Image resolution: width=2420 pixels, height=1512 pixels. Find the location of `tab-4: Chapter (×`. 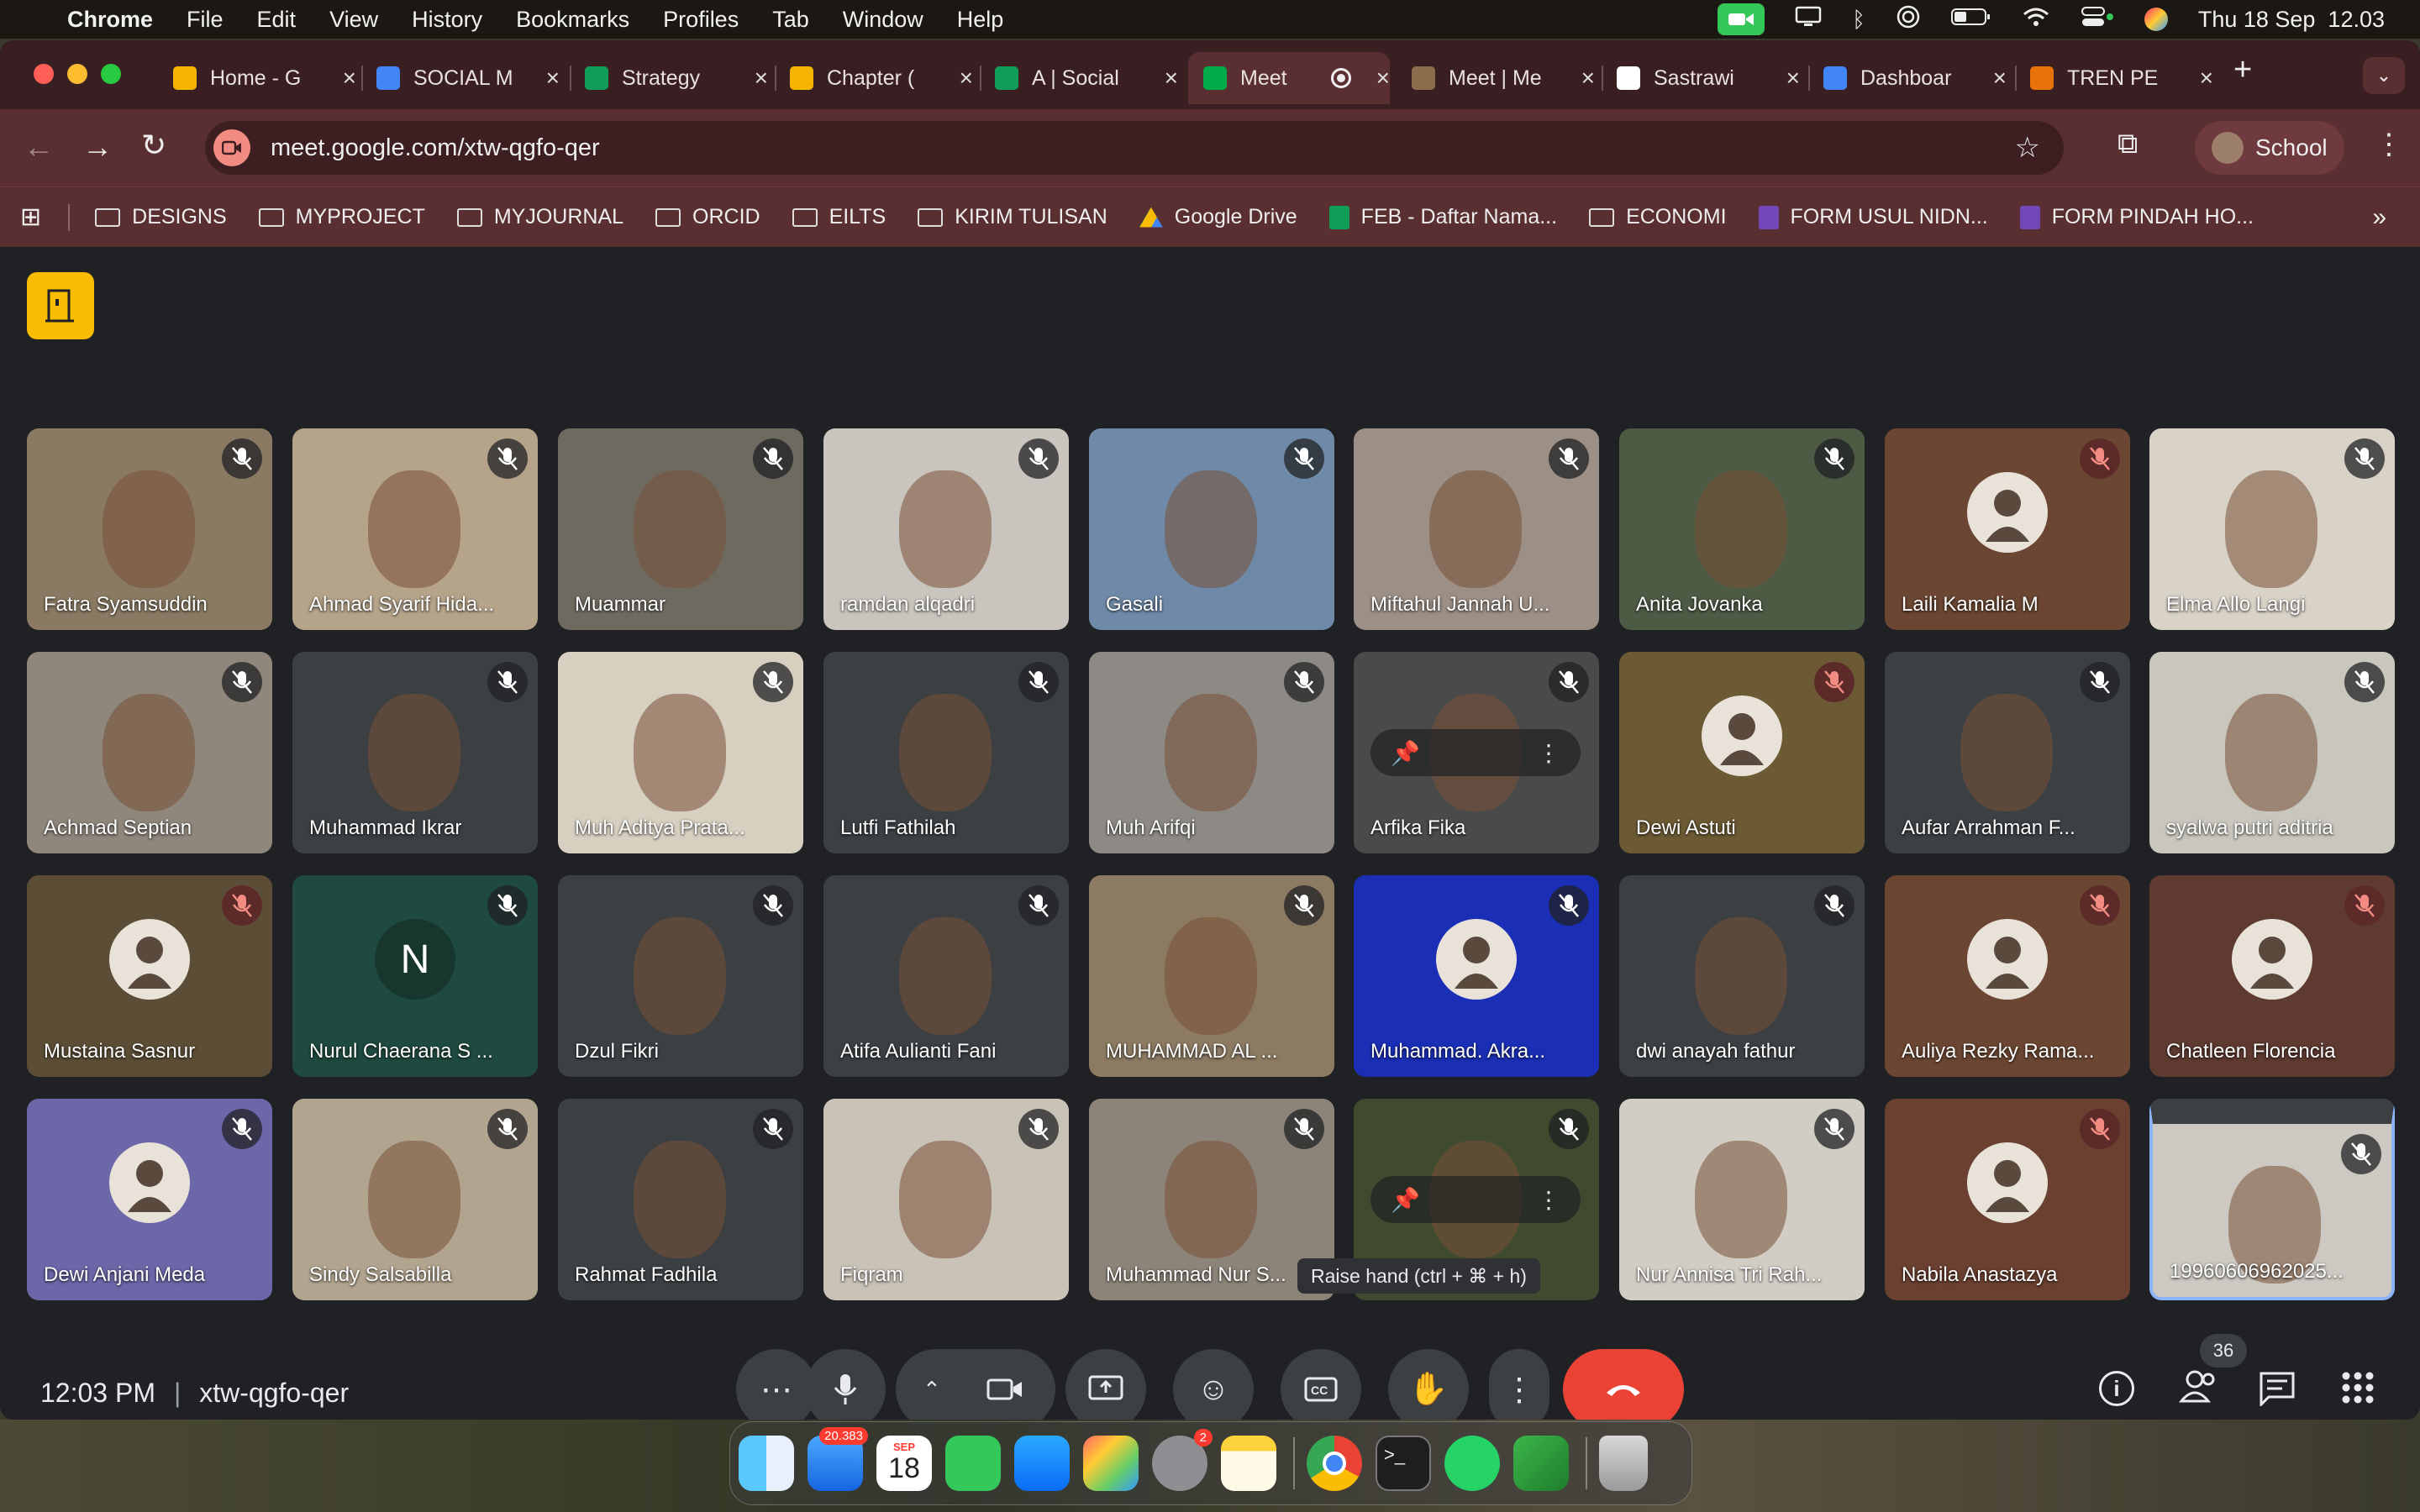

tab-4: Chapter (× is located at coordinates (874, 78).